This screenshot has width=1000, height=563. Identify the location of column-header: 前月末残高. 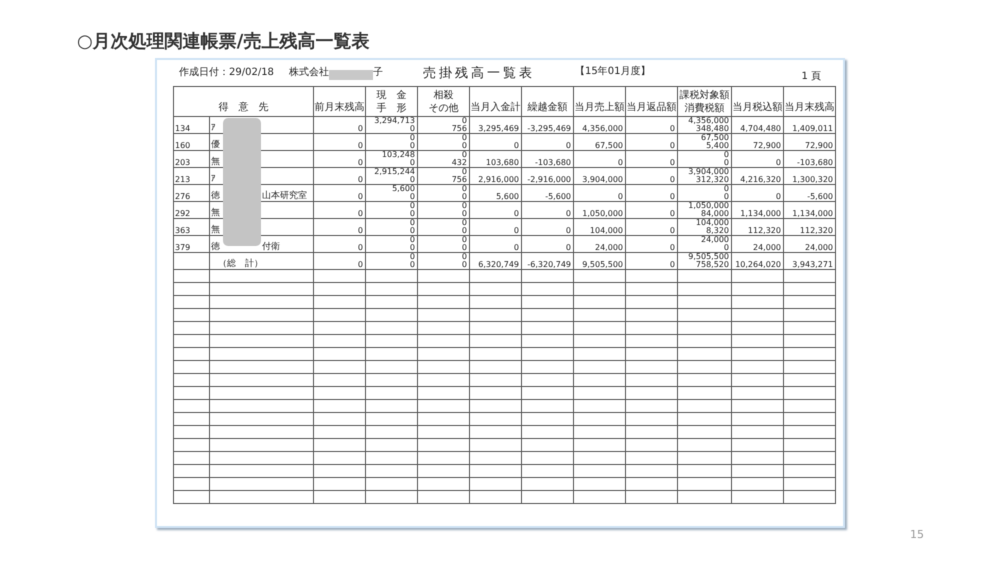
(340, 101).